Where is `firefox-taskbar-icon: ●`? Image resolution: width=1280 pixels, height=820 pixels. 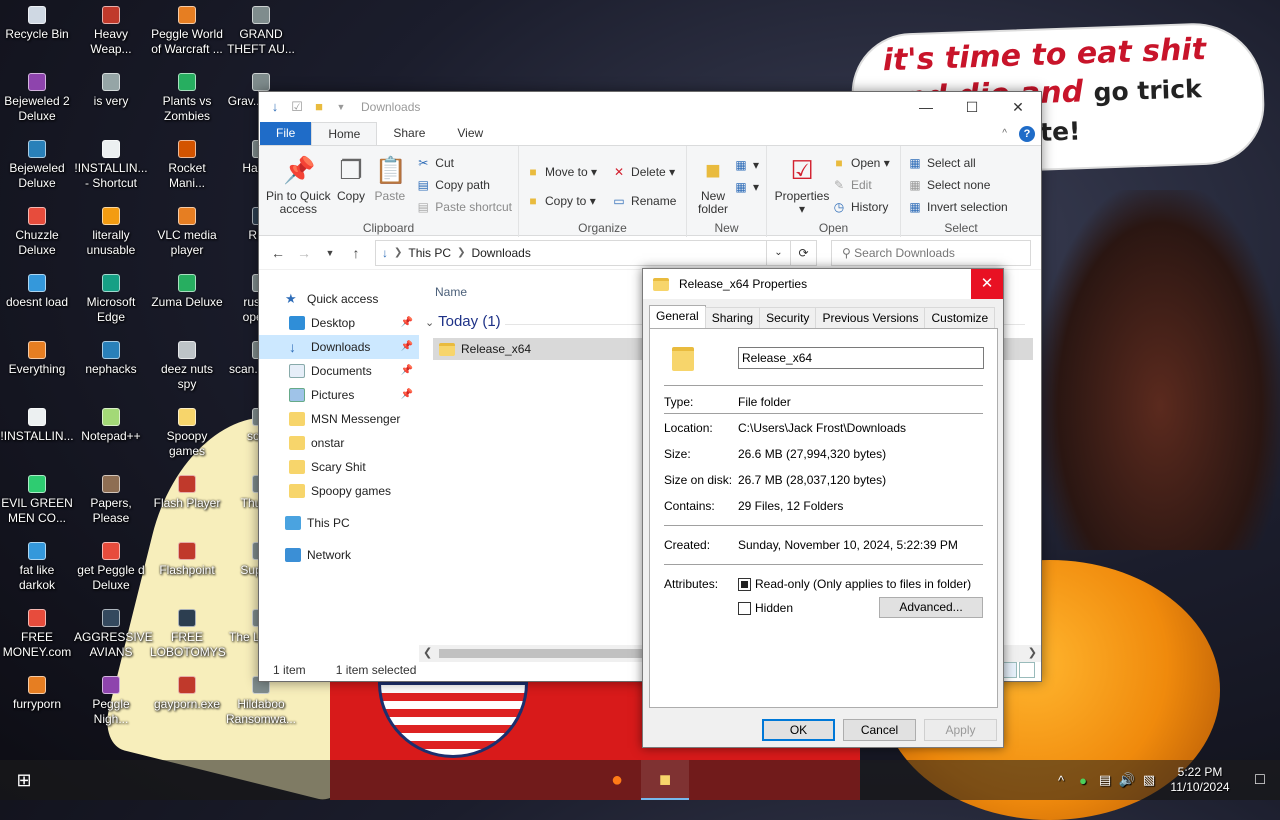
firefox-taskbar-icon: ● is located at coordinates (617, 780).